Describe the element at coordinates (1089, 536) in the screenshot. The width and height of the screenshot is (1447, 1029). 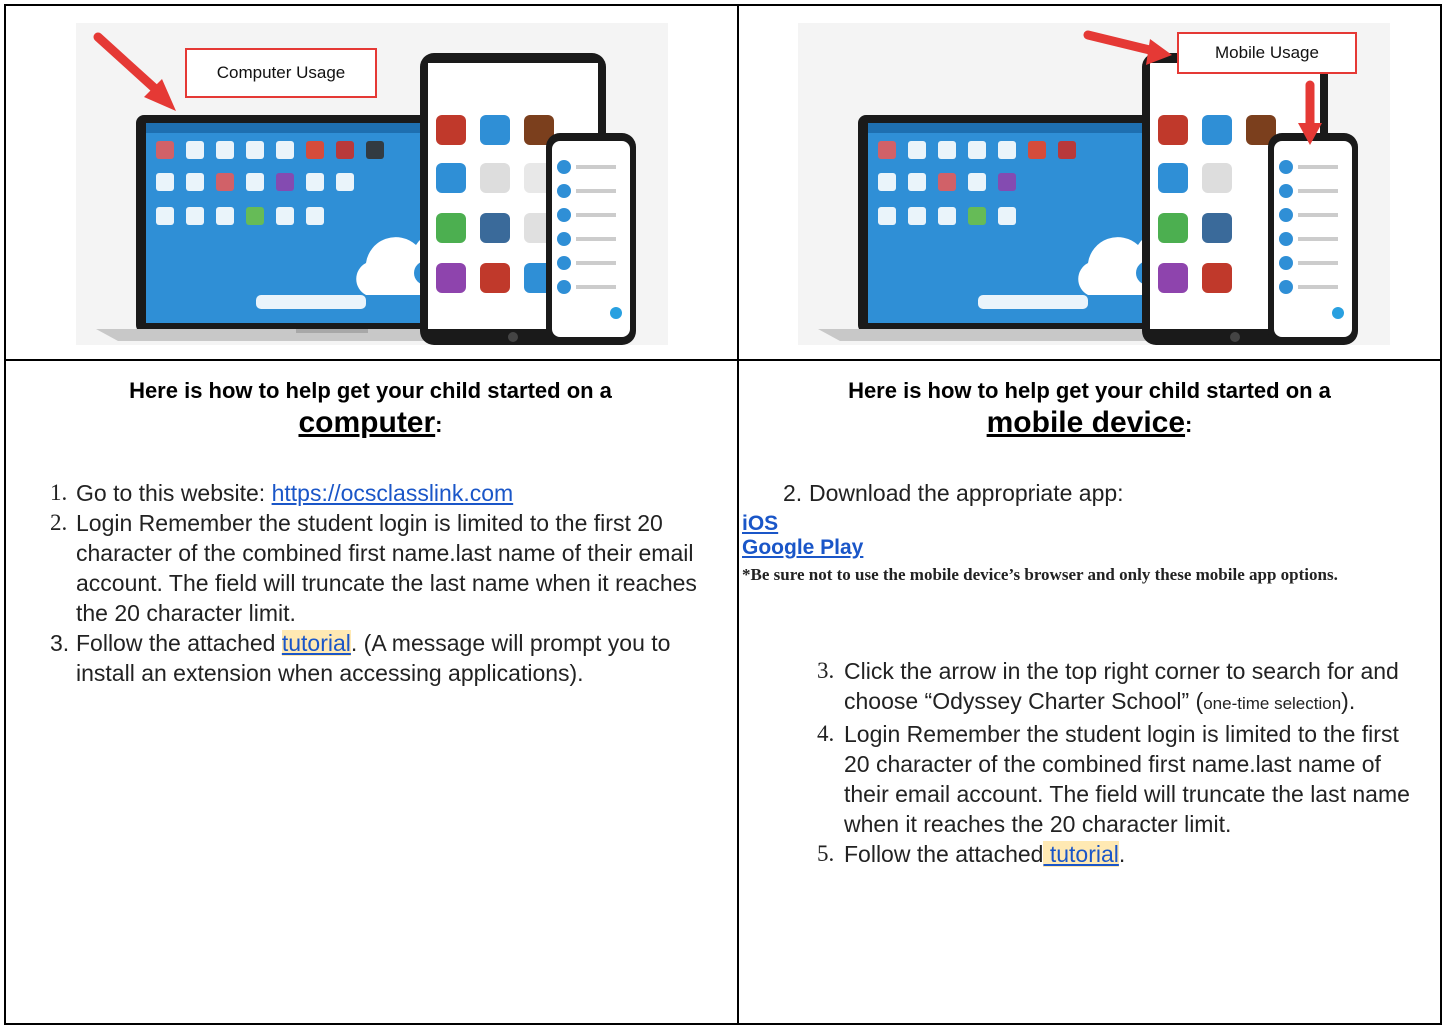
I see `app-links: iOS Google Play` at that location.